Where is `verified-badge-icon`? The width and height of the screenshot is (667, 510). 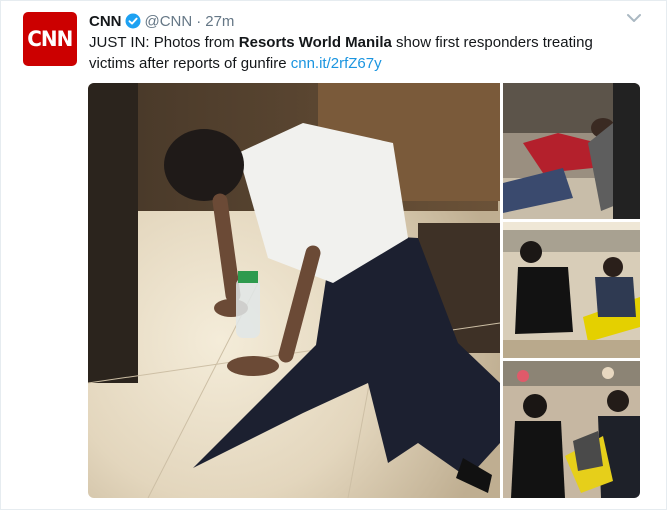 verified-badge-icon is located at coordinates (133, 21).